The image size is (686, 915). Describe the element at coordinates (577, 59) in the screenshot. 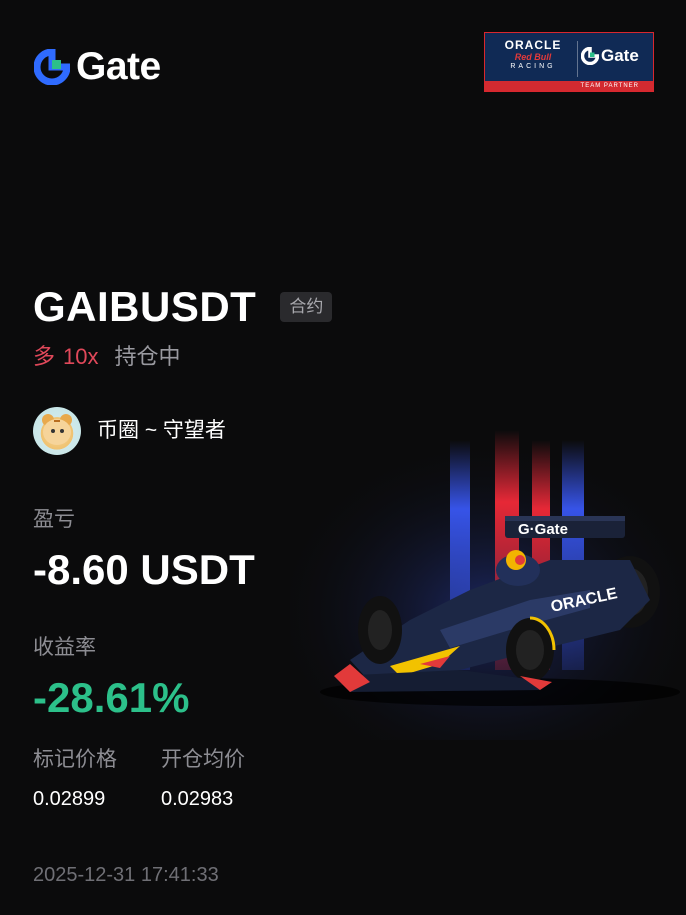

I see `badge-divider` at that location.